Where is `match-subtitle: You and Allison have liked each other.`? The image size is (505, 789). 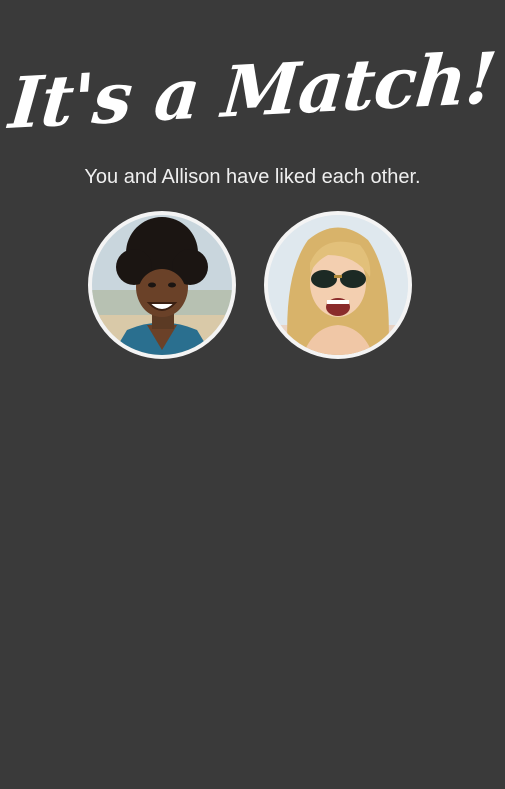
match-subtitle: You and Allison have liked each other. is located at coordinates (252, 177).